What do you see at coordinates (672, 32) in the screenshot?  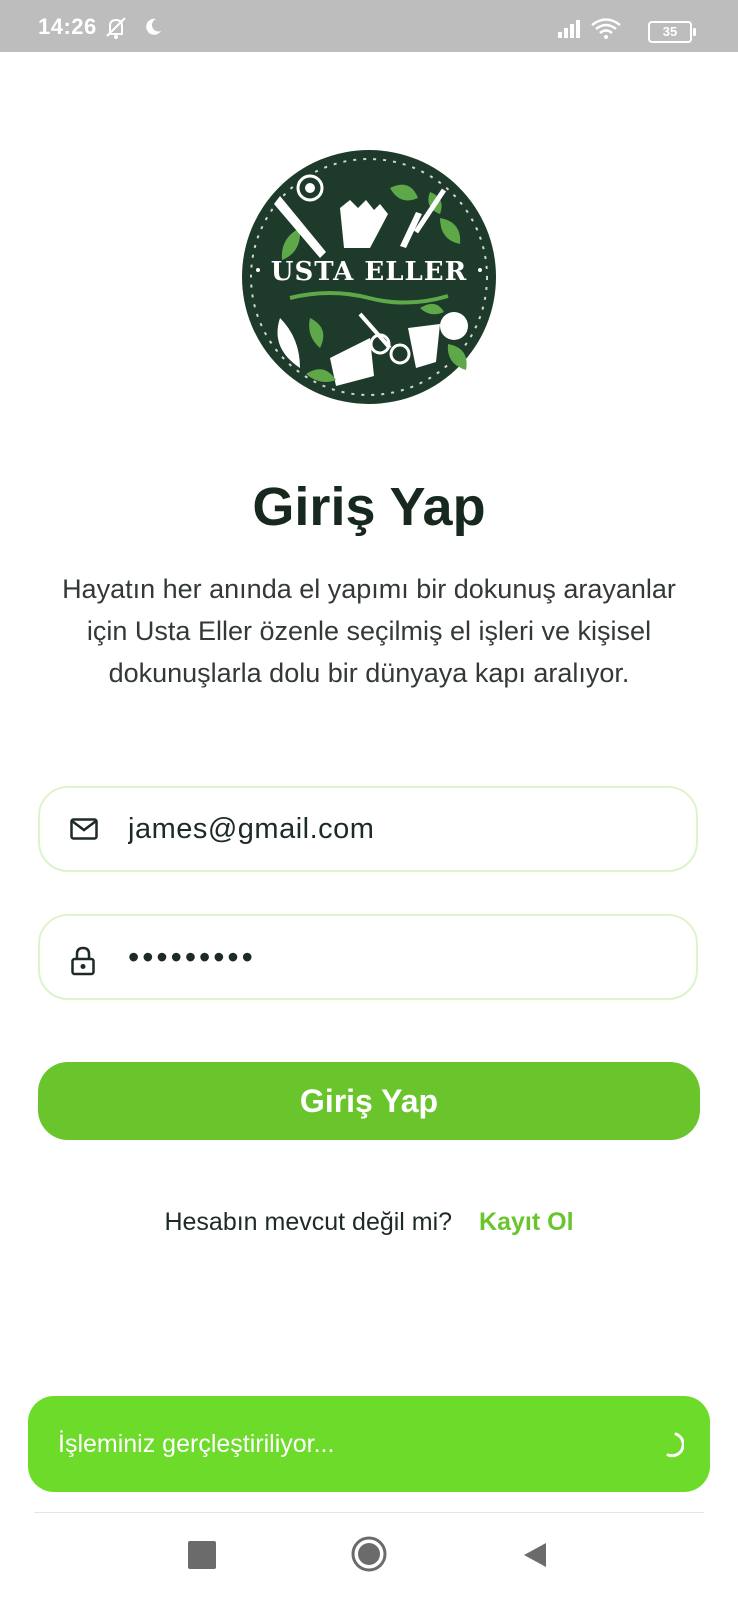 I see `battery-icon: 35` at bounding box center [672, 32].